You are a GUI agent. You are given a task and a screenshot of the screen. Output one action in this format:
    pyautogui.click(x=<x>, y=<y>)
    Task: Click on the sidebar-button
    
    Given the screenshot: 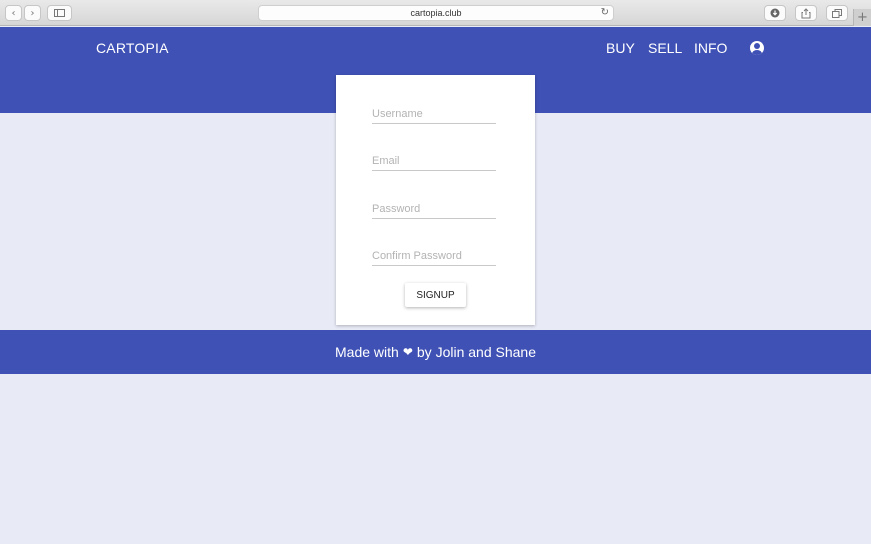 What is the action you would take?
    pyautogui.click(x=59, y=13)
    